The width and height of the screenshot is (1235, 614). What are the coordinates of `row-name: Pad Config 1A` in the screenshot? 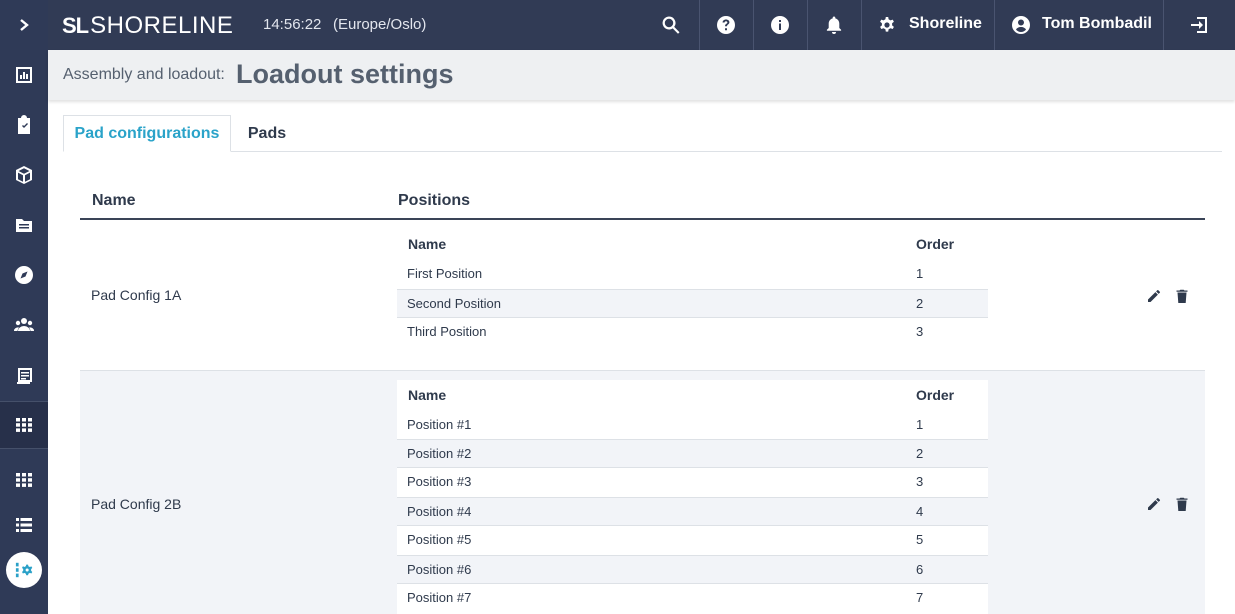 It's located at (136, 295).